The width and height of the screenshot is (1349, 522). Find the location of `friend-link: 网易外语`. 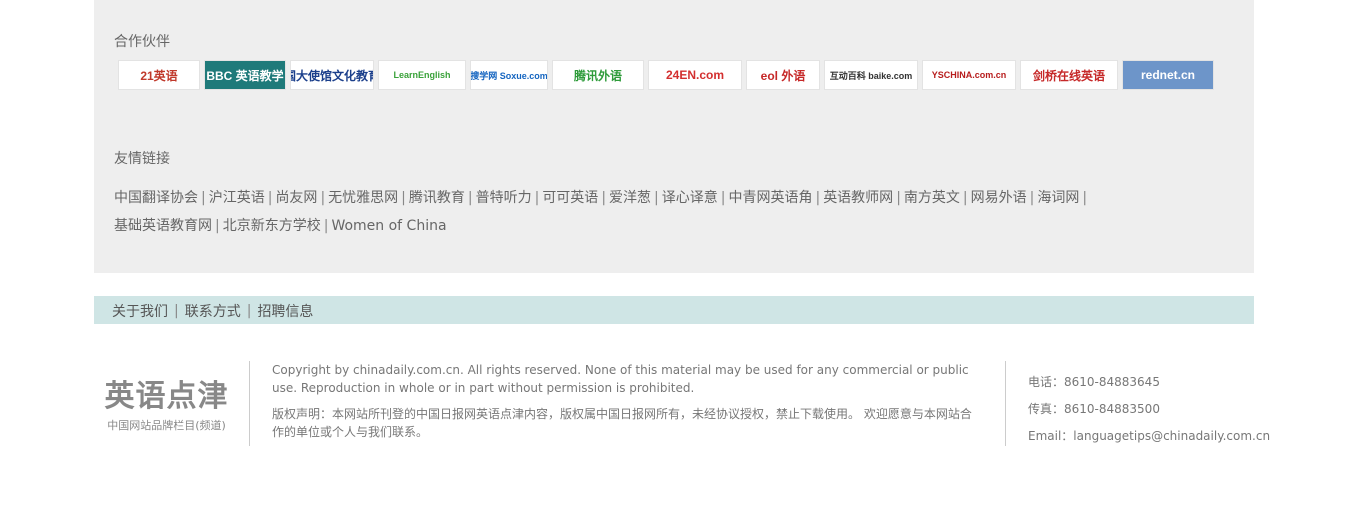

friend-link: 网易外语 is located at coordinates (999, 198).